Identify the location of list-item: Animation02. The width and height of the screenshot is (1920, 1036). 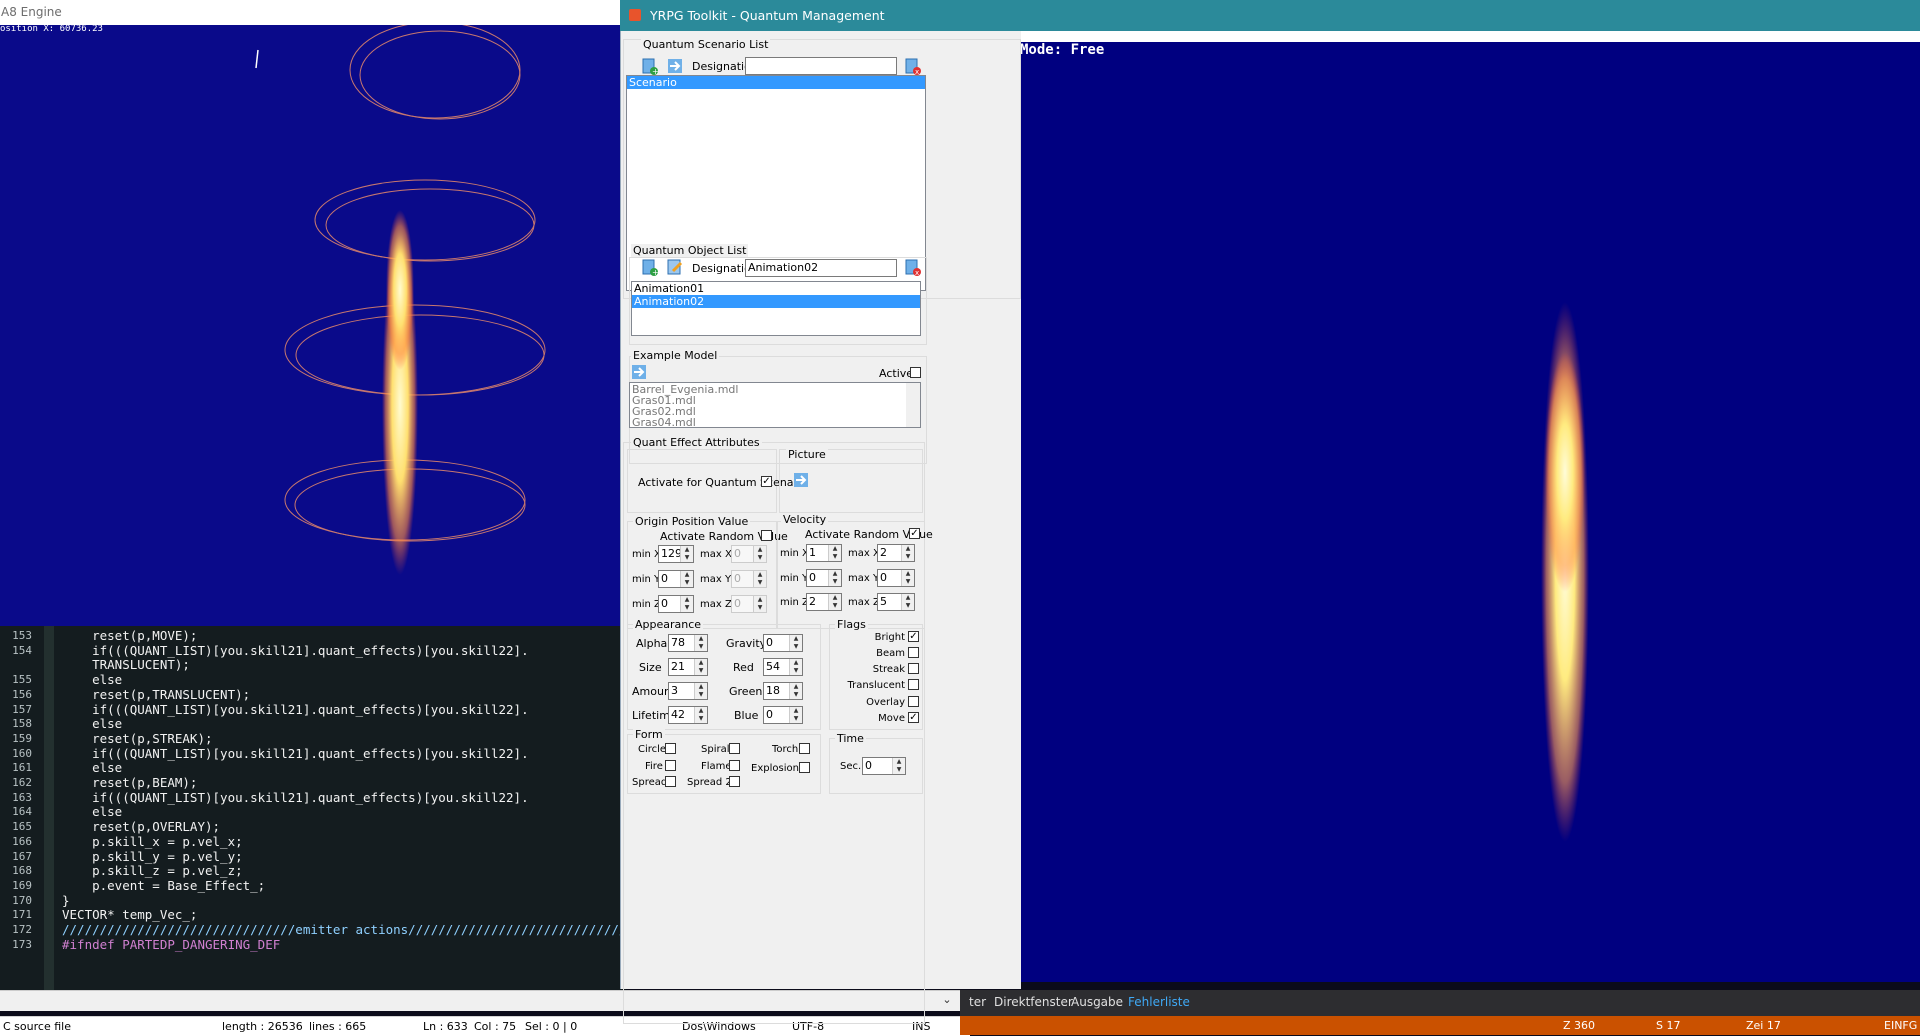
(776, 301).